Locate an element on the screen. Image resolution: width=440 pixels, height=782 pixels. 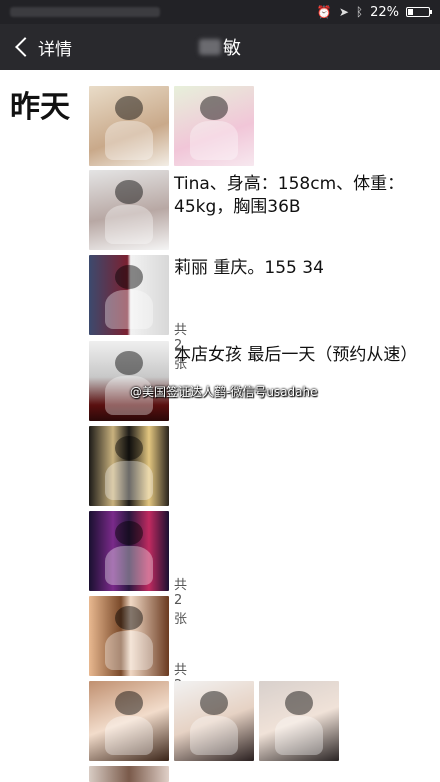
battery-percent: 22% is located at coordinates (384, 12).